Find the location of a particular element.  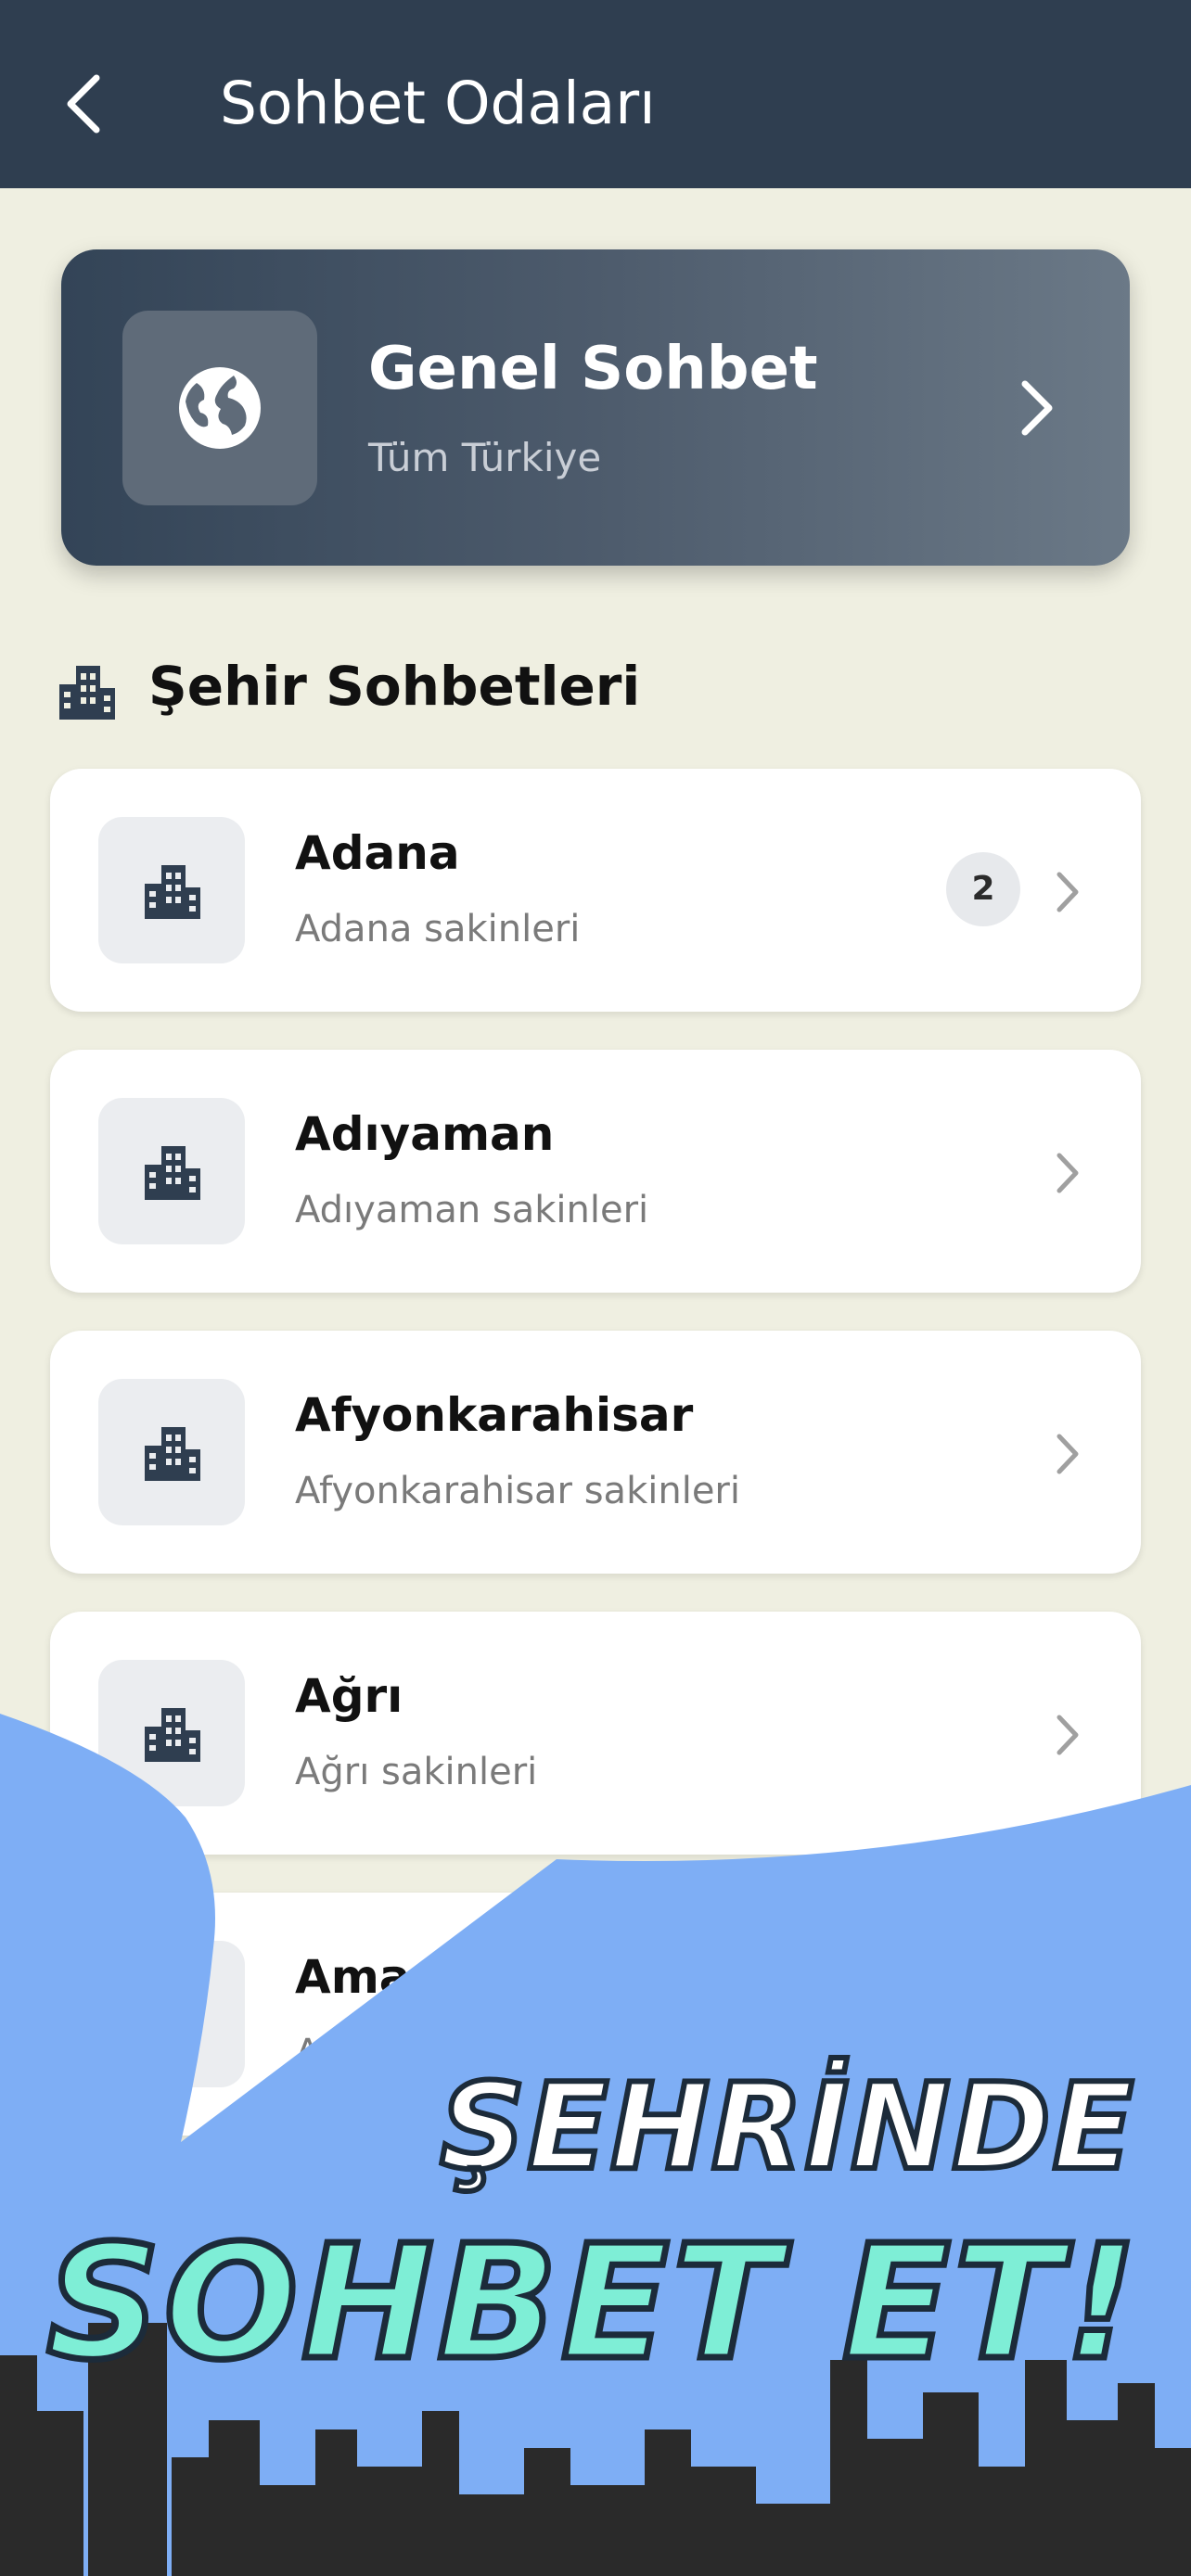

city-subtitle: Ağrı sakinleri is located at coordinates (416, 1772).